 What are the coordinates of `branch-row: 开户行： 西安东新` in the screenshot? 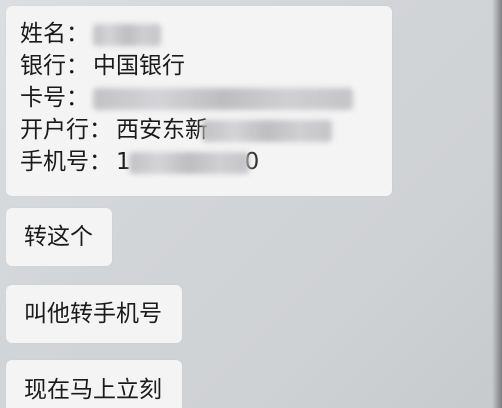 It's located at (206, 130).